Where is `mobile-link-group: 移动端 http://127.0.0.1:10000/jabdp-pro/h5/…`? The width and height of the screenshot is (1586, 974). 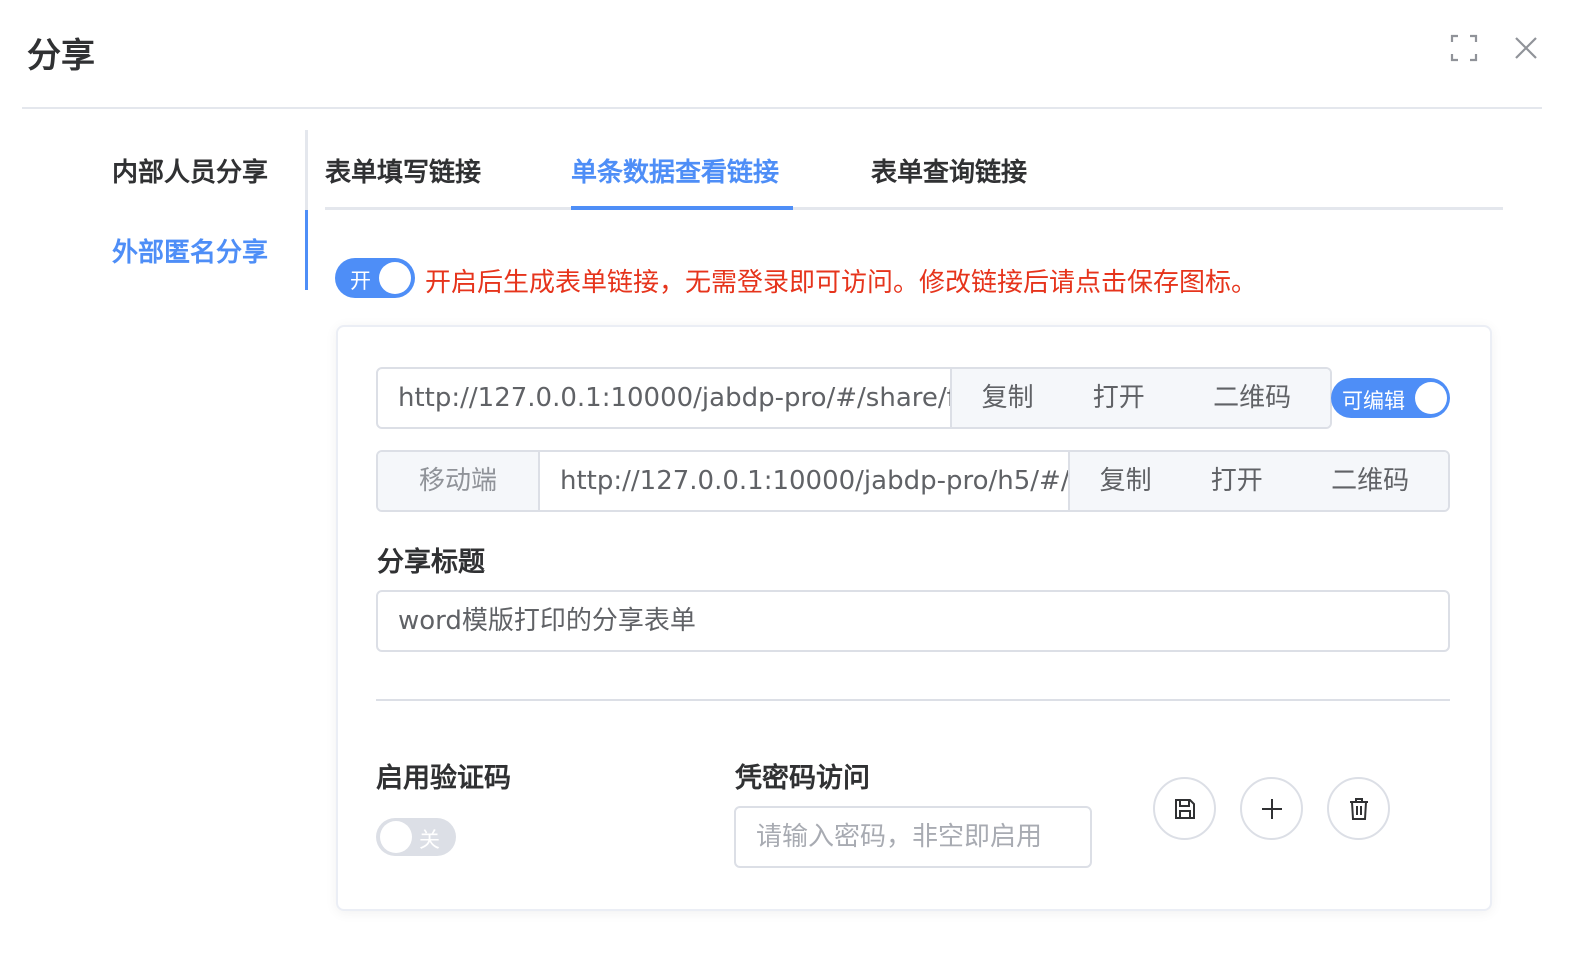
mobile-link-group: 移动端 http://127.0.0.1:10000/jabdp-pro/h5/… is located at coordinates (913, 481).